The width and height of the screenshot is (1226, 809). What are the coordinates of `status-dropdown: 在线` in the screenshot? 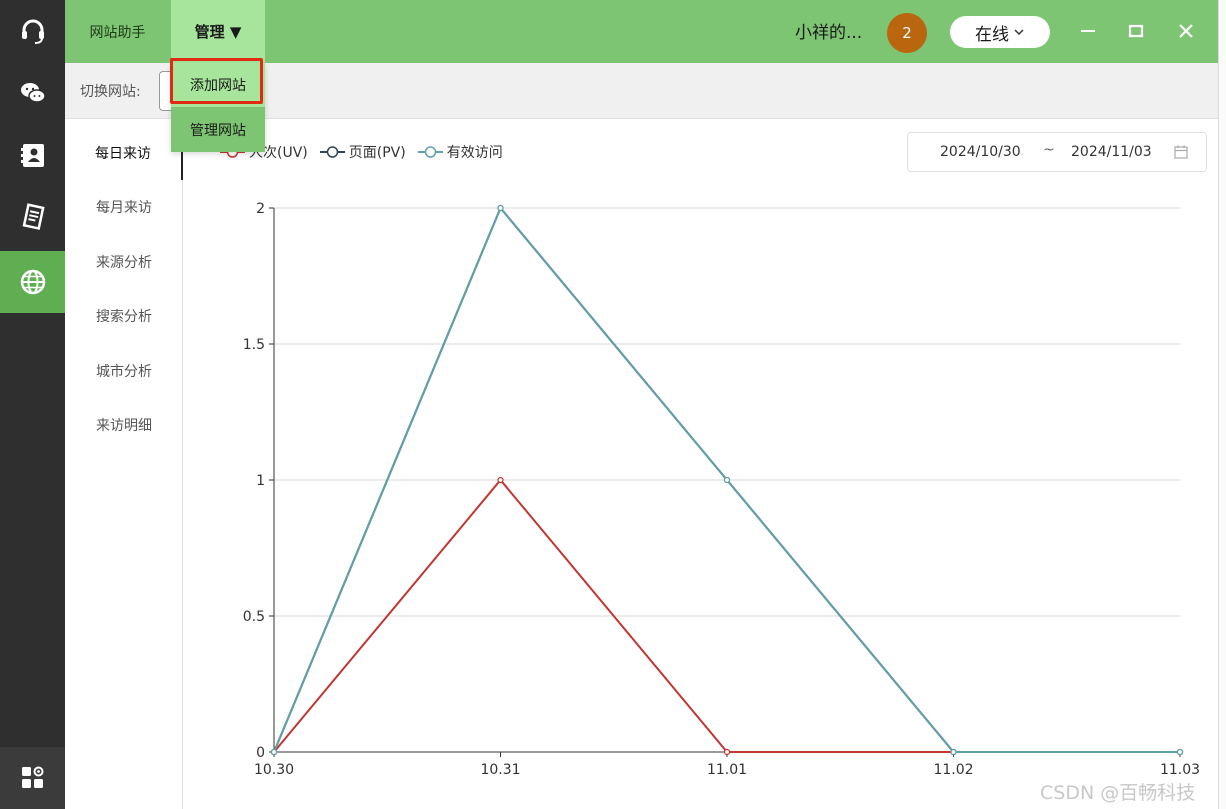 It's located at (1000, 32).